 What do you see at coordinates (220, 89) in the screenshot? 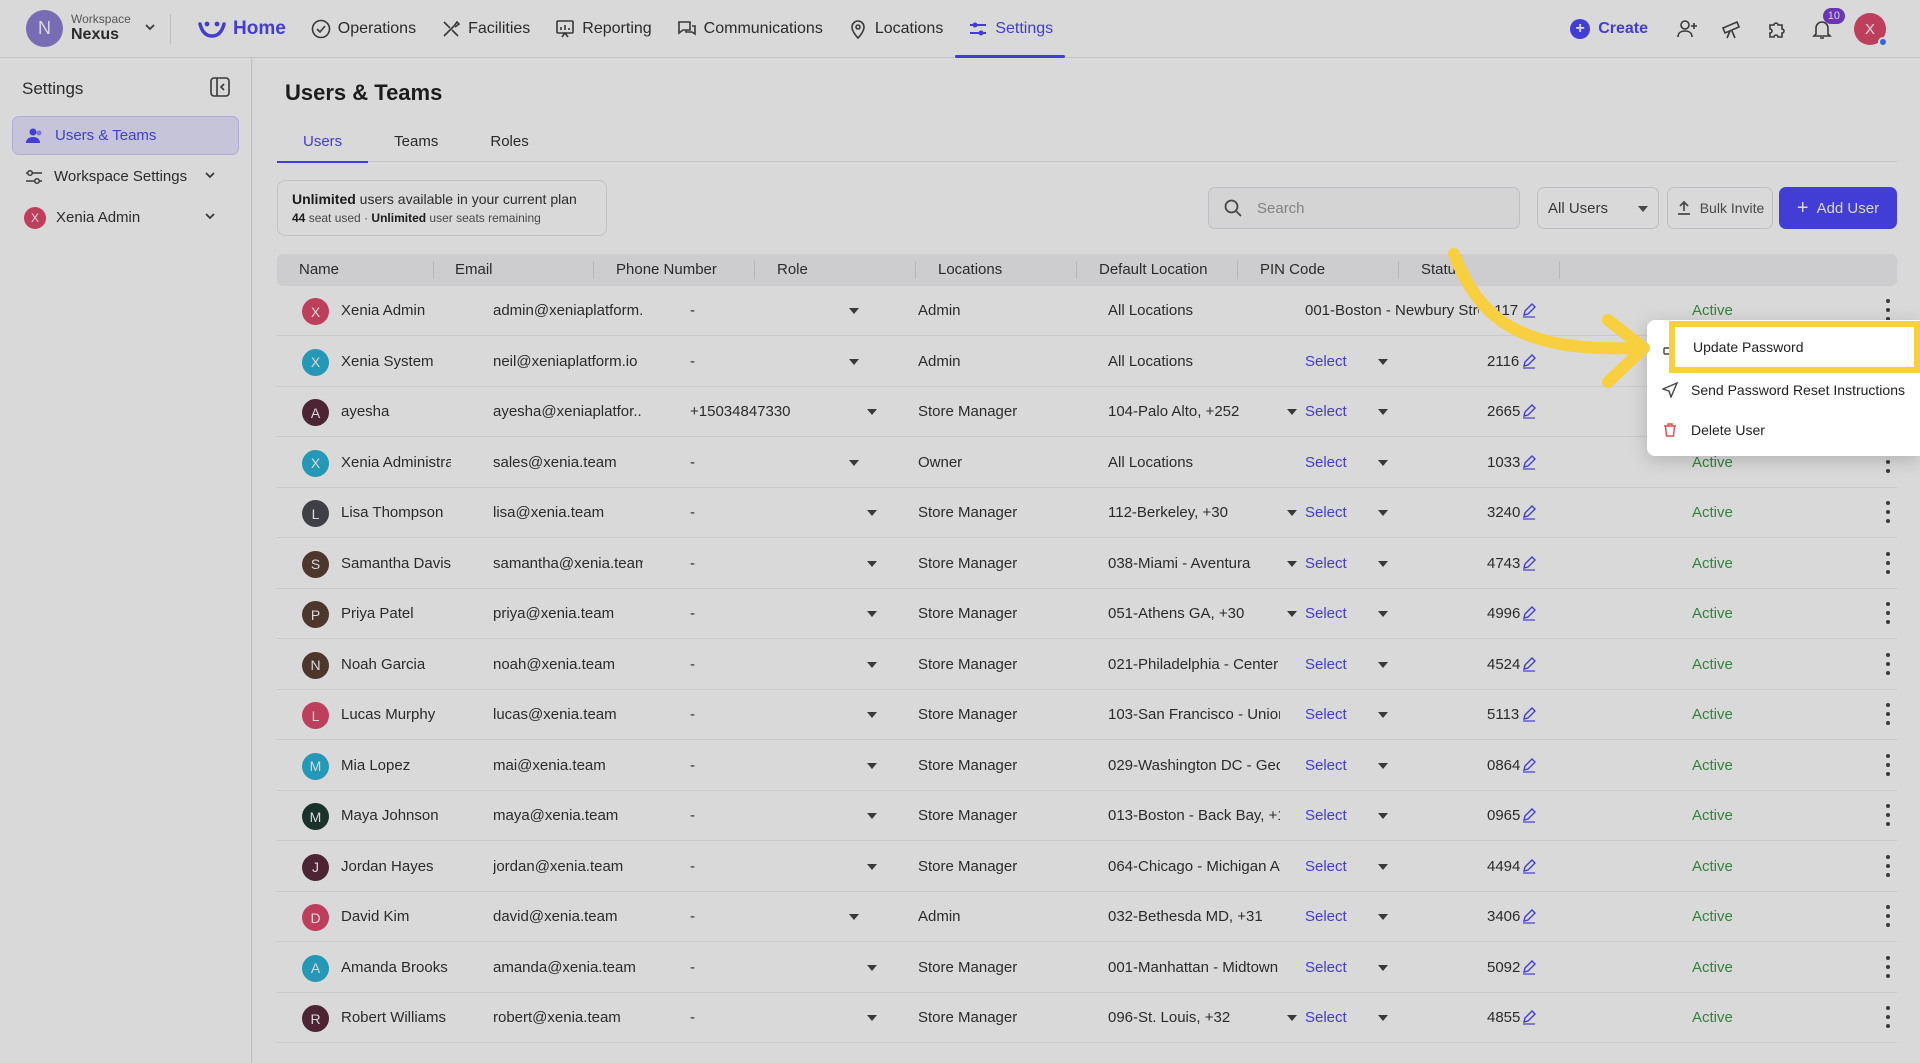
I see `collapse-sidebar-icon` at bounding box center [220, 89].